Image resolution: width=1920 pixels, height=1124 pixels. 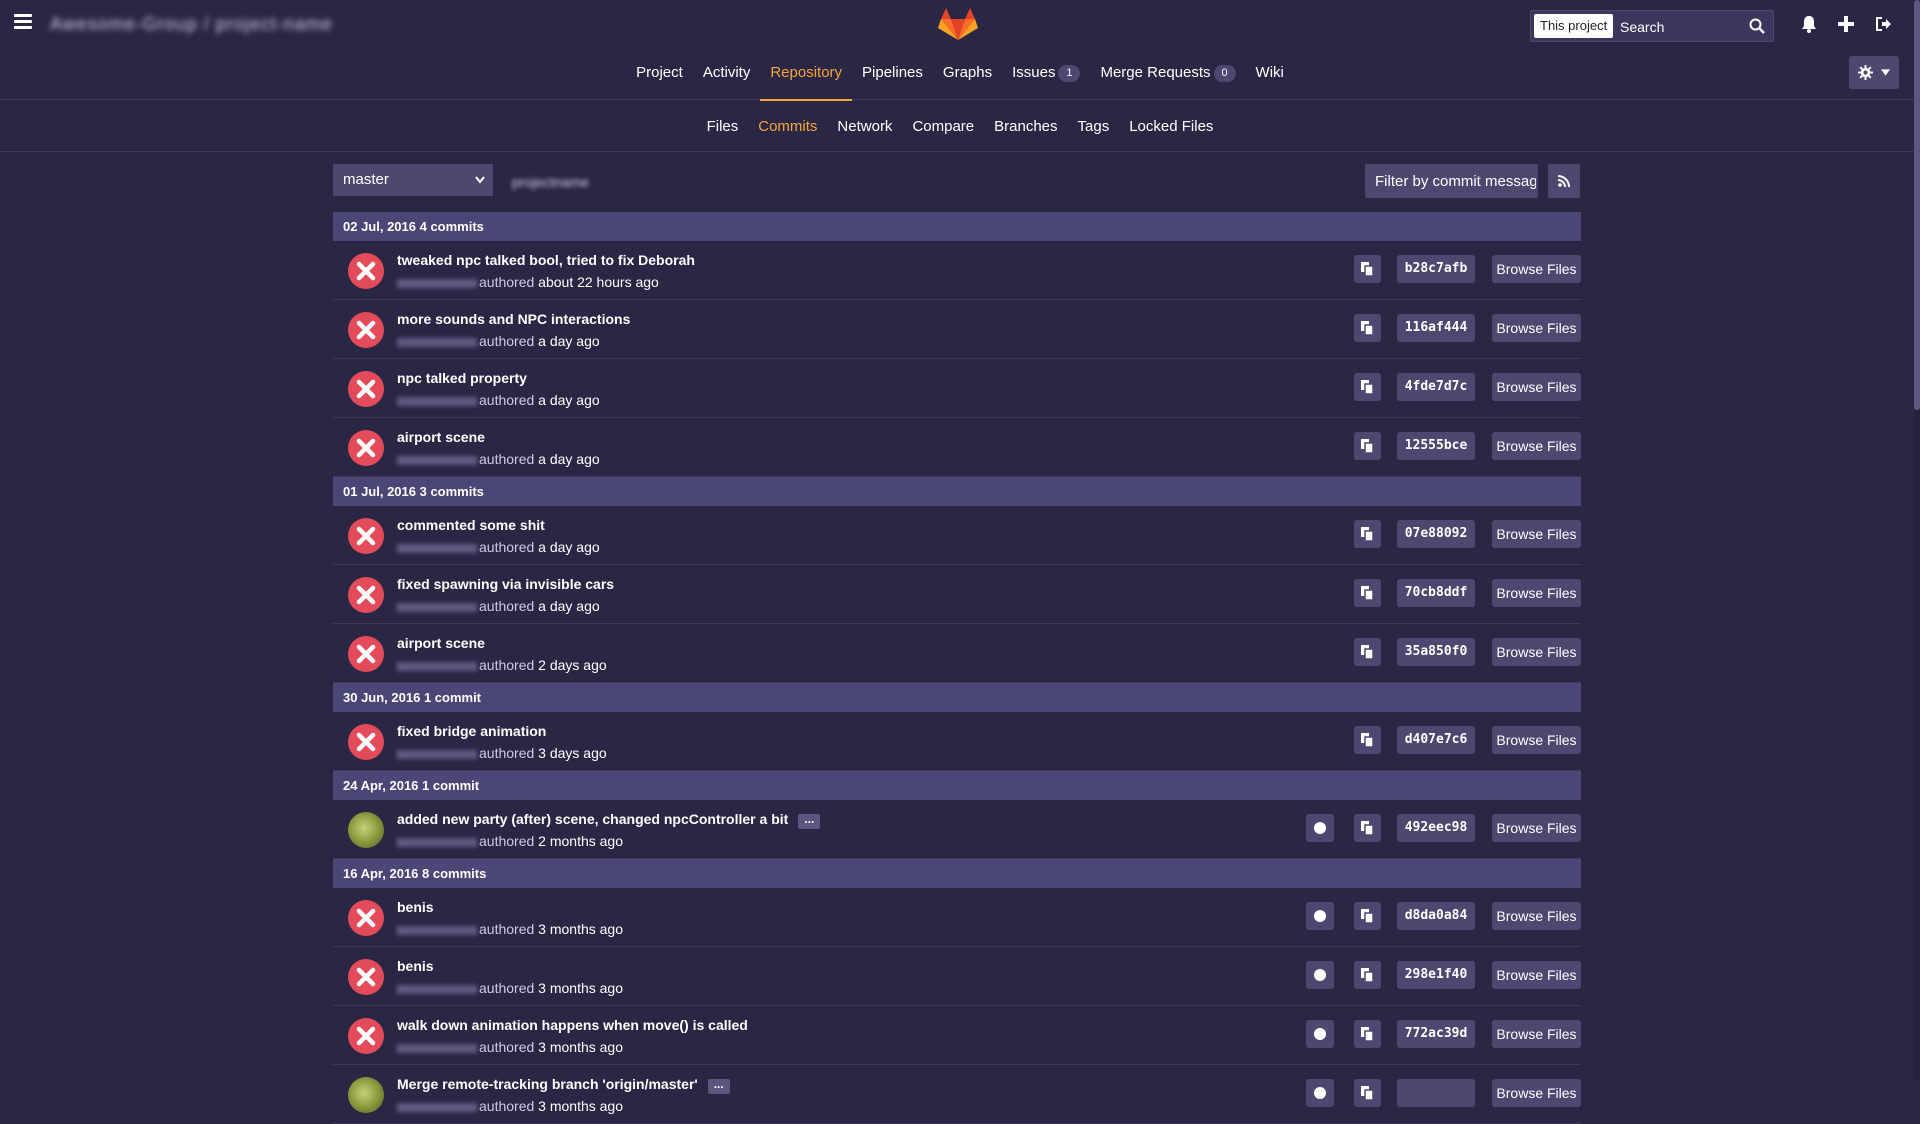 What do you see at coordinates (1046, 75) in the screenshot?
I see `nav-issues: Issues 1` at bounding box center [1046, 75].